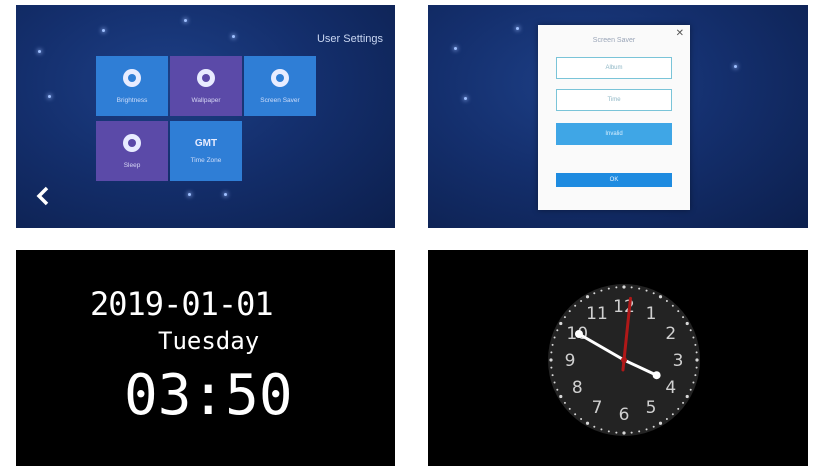  I want to click on tile-label: Wallpaper, so click(206, 100).